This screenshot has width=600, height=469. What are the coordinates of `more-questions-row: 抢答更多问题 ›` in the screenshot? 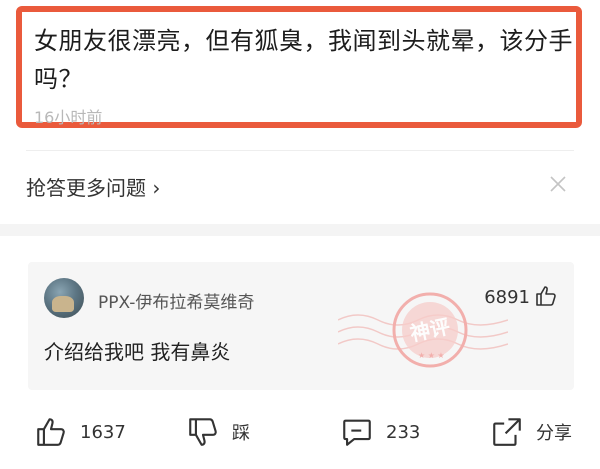 It's located at (300, 187).